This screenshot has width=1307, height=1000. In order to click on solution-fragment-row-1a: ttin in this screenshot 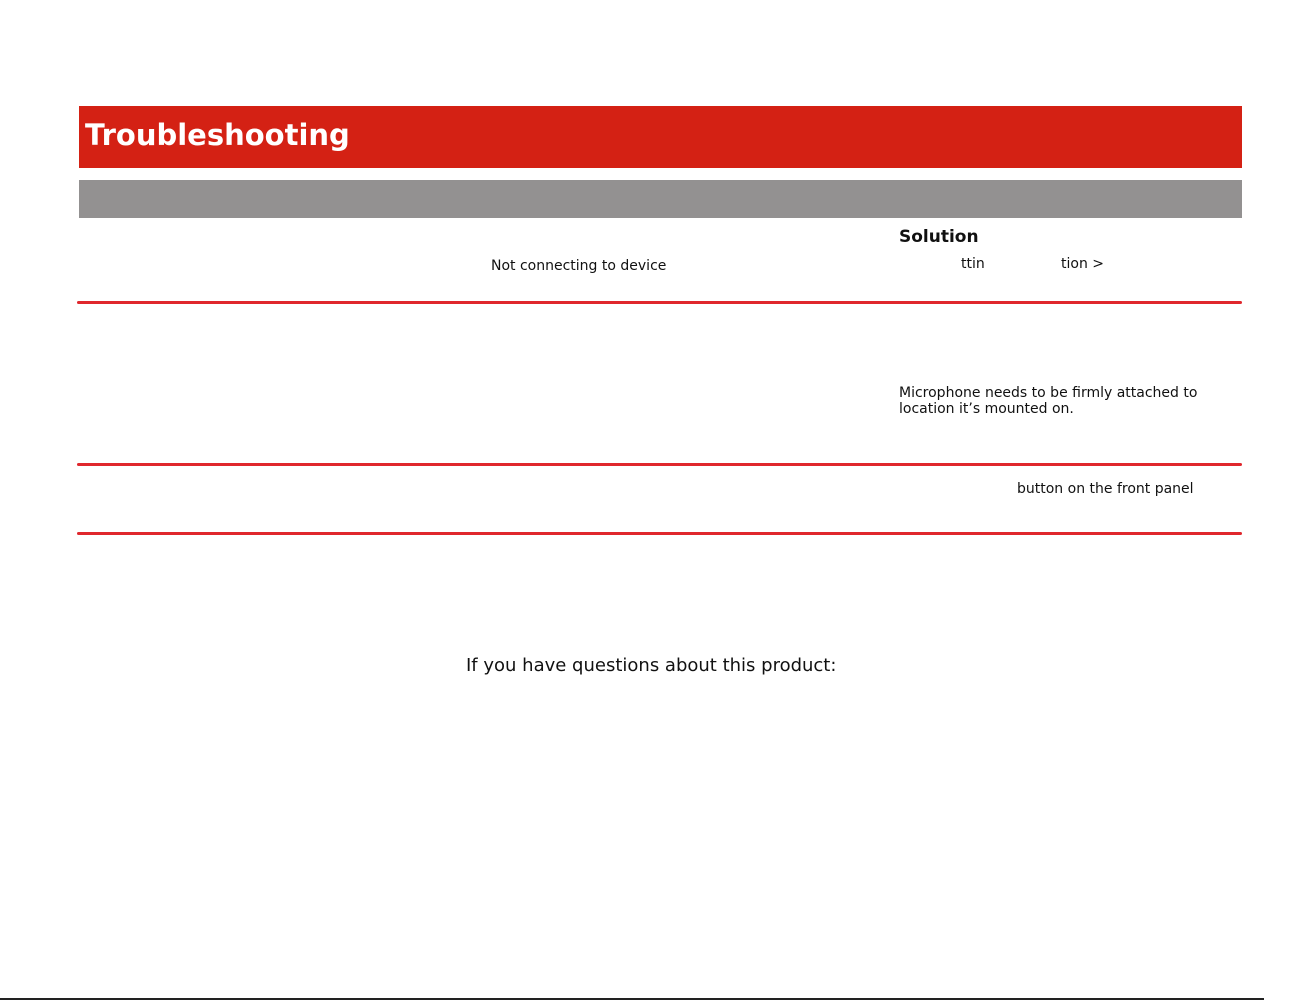, I will do `click(973, 264)`.